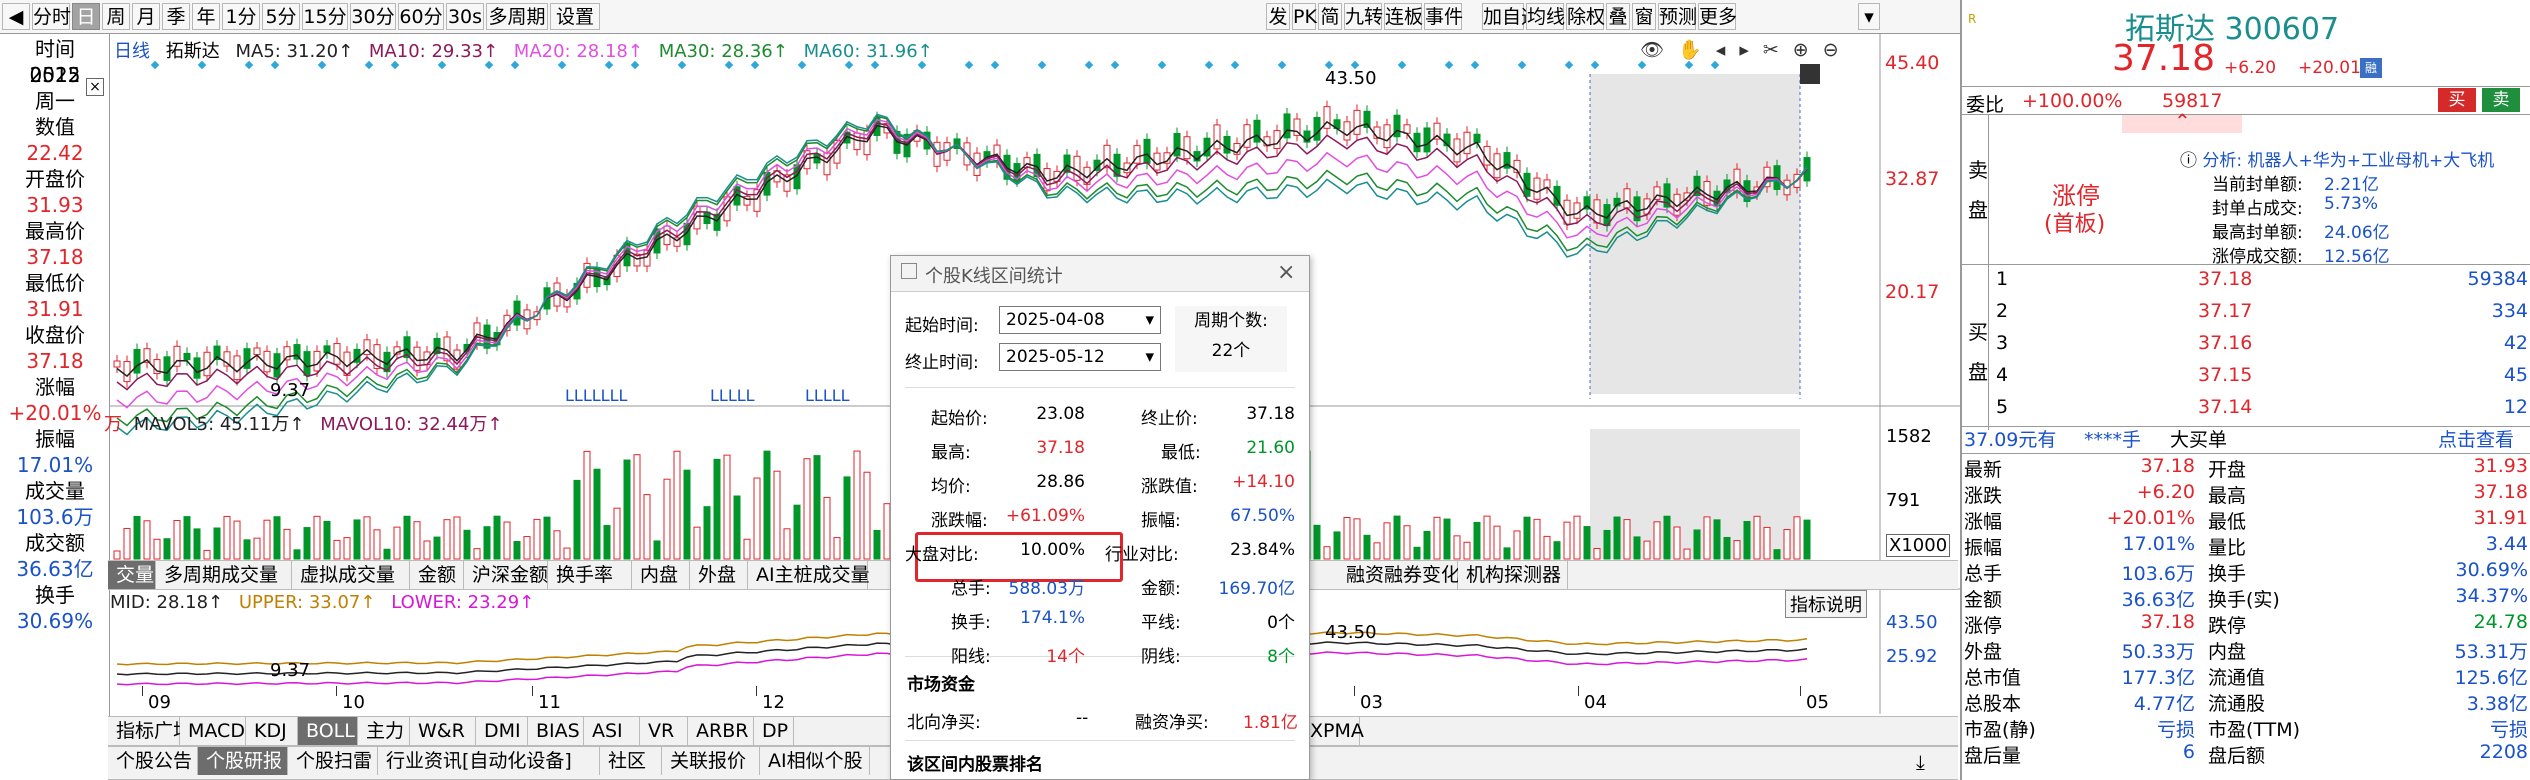 The width and height of the screenshot is (2530, 780). I want to click on ind-tab-5: W&R, so click(443, 731).